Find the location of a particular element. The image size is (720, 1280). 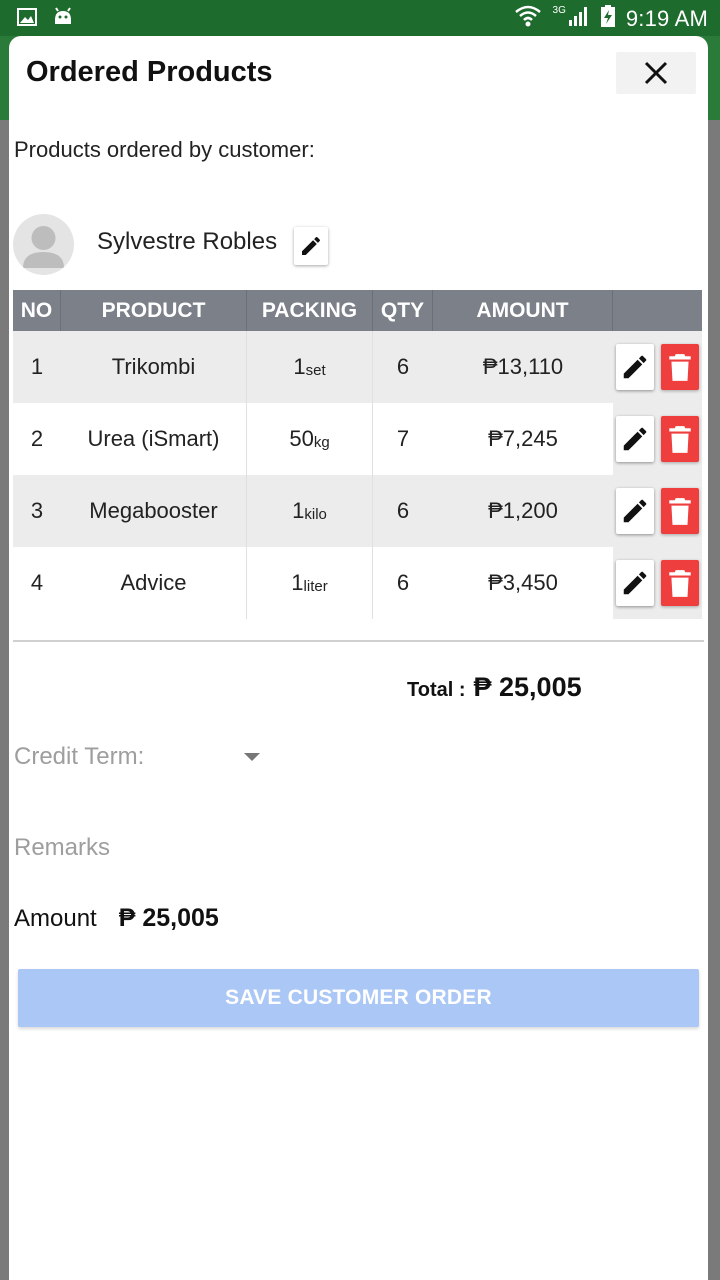

row-no: 2 is located at coordinates (37, 439).